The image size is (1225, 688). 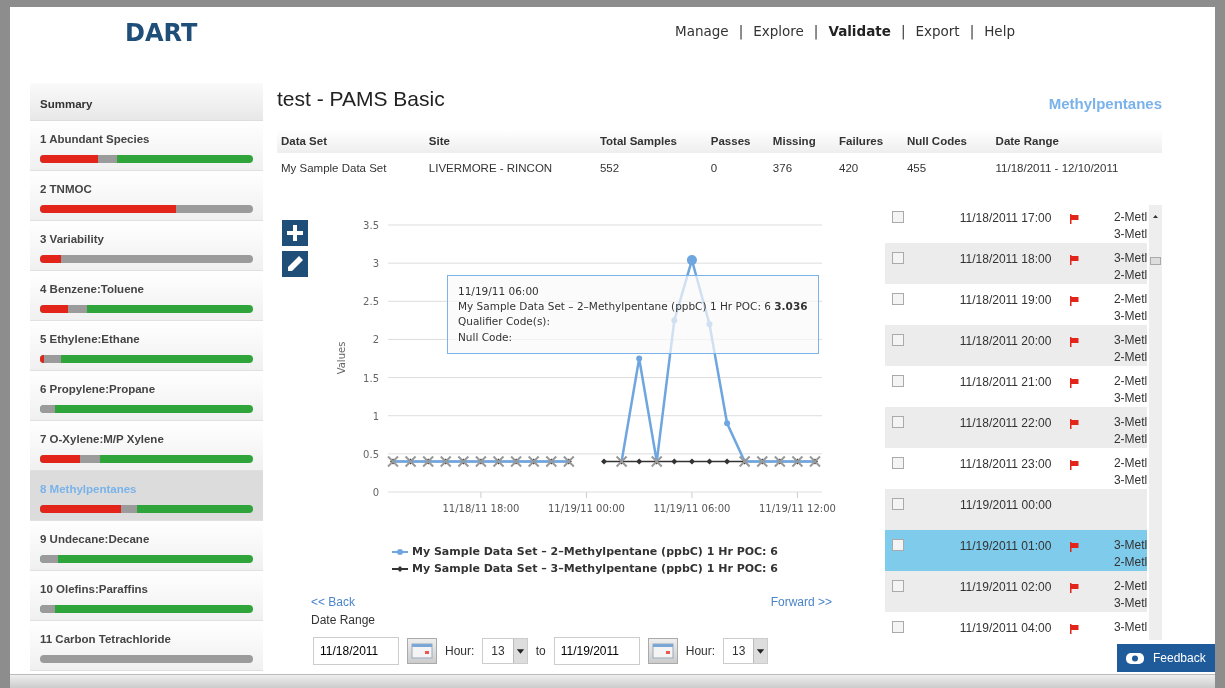 I want to click on sidebar-item-label: 6 Propylene:Propane, so click(x=98, y=389).